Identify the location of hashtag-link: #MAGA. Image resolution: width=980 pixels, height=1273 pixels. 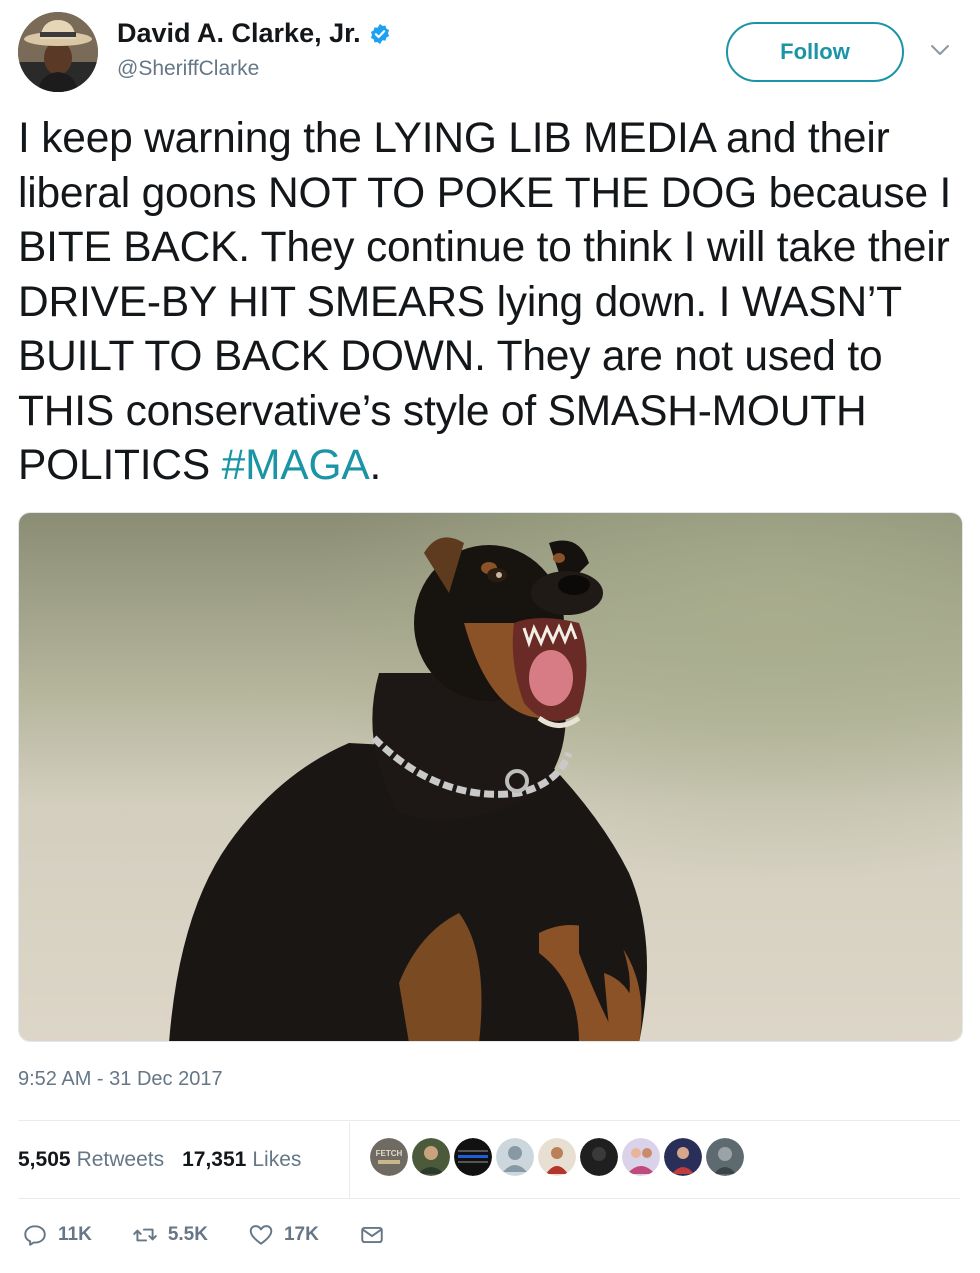
(296, 465).